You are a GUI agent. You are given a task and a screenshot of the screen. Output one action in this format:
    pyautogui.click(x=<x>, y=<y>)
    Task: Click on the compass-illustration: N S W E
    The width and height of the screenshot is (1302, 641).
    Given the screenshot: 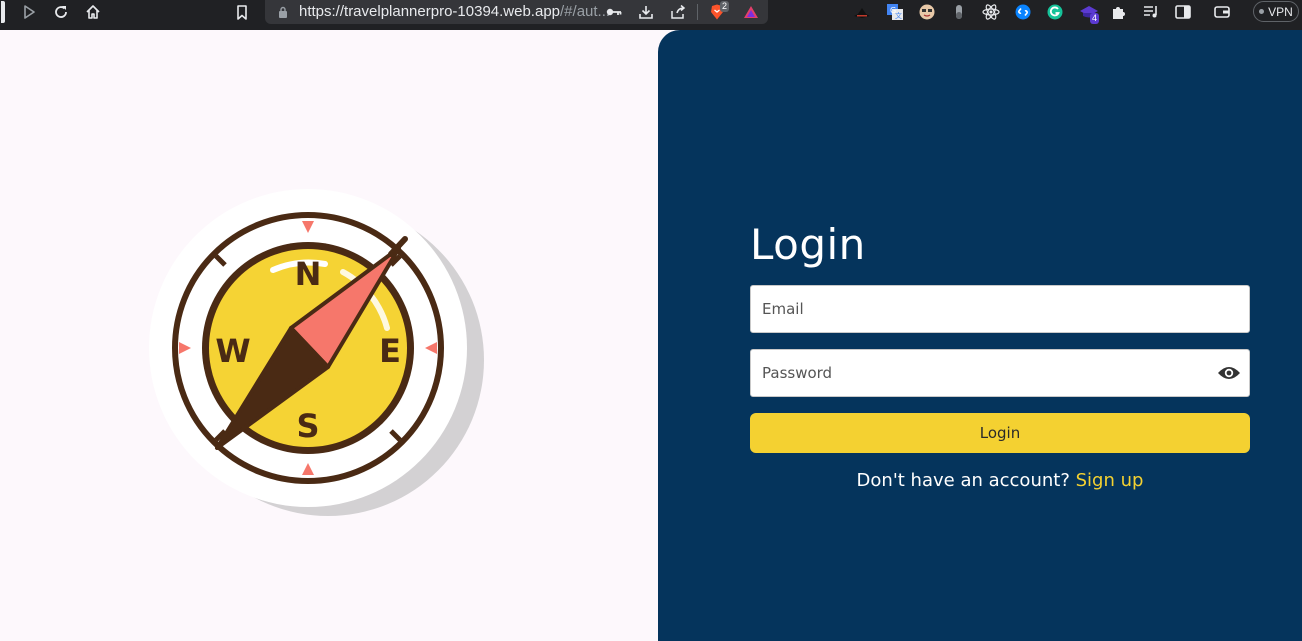 What is the action you would take?
    pyautogui.click(x=317, y=358)
    